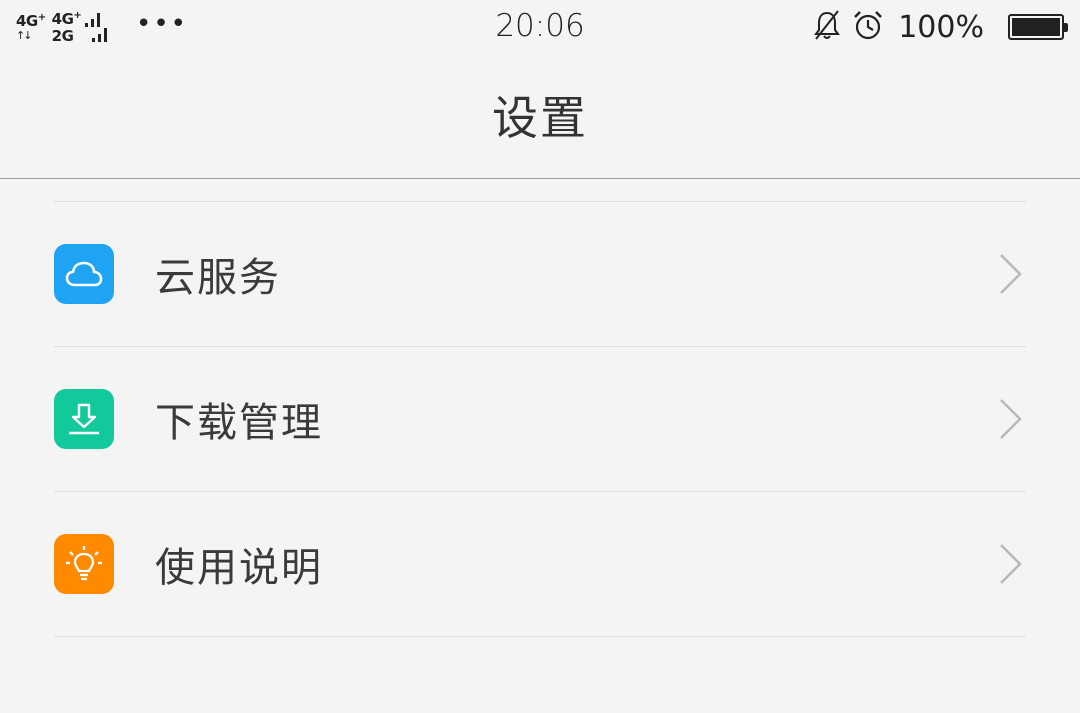 The width and height of the screenshot is (1080, 713). I want to click on menu-item-label: 云服务, so click(218, 278).